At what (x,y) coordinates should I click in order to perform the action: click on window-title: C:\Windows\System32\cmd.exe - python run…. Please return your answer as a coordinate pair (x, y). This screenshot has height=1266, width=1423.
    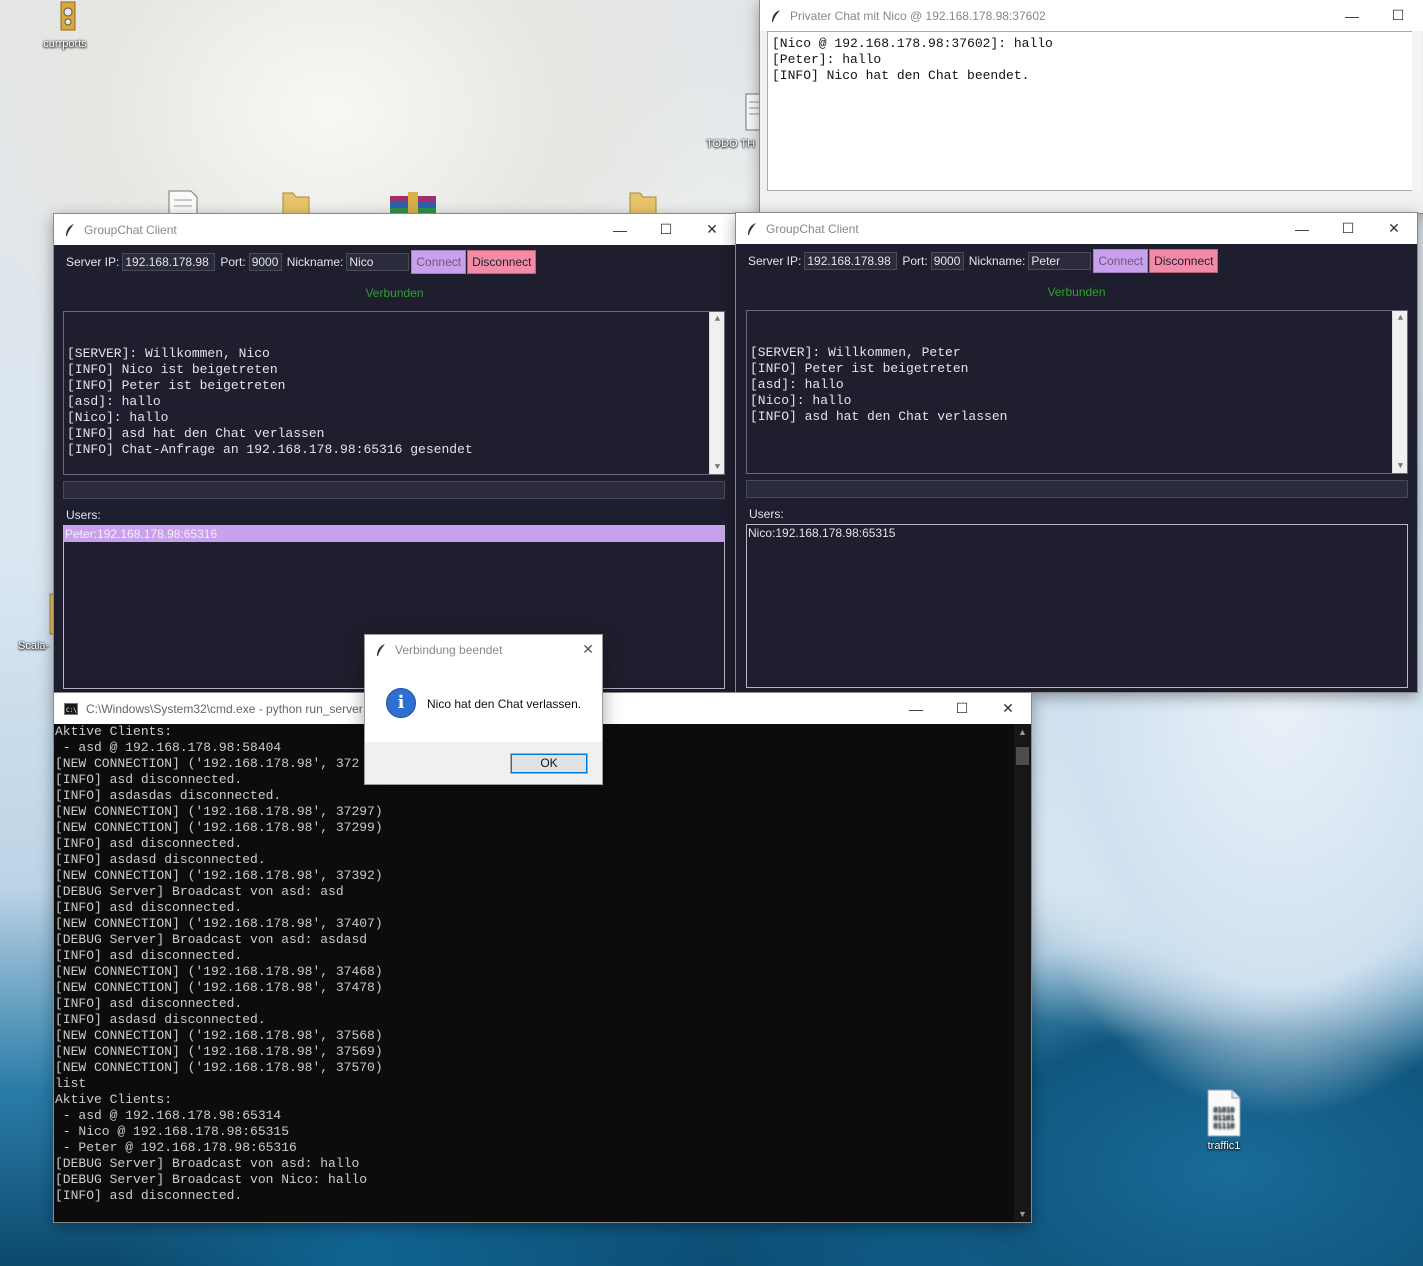
    Looking at the image, I should click on (224, 708).